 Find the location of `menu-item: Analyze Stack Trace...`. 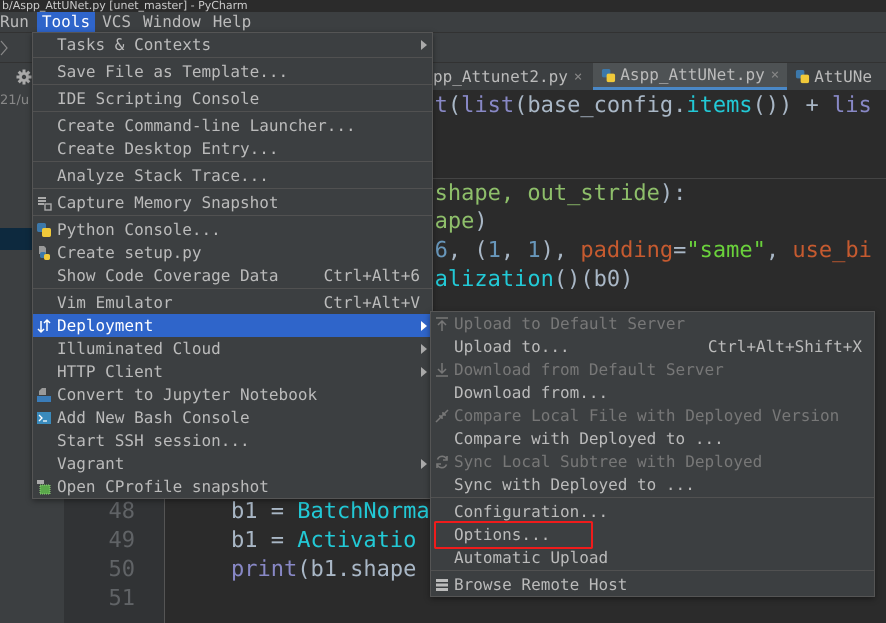

menu-item: Analyze Stack Trace... is located at coordinates (232, 175).